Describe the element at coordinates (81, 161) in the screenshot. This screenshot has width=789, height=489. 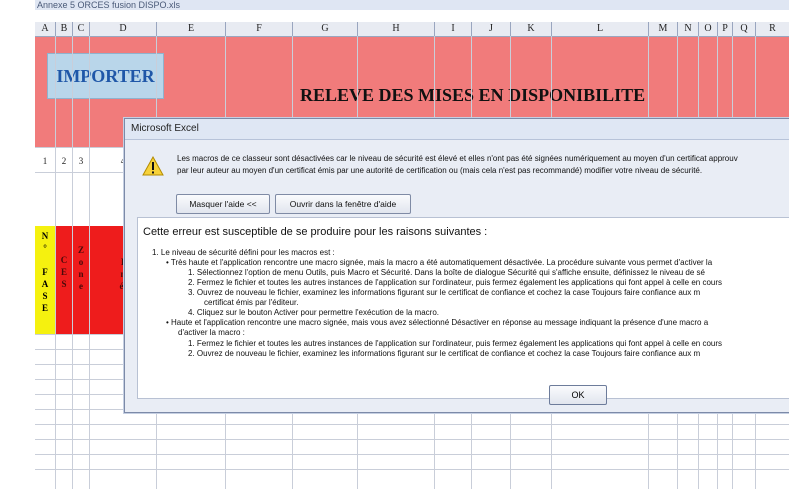
I see `column-number: 3` at that location.